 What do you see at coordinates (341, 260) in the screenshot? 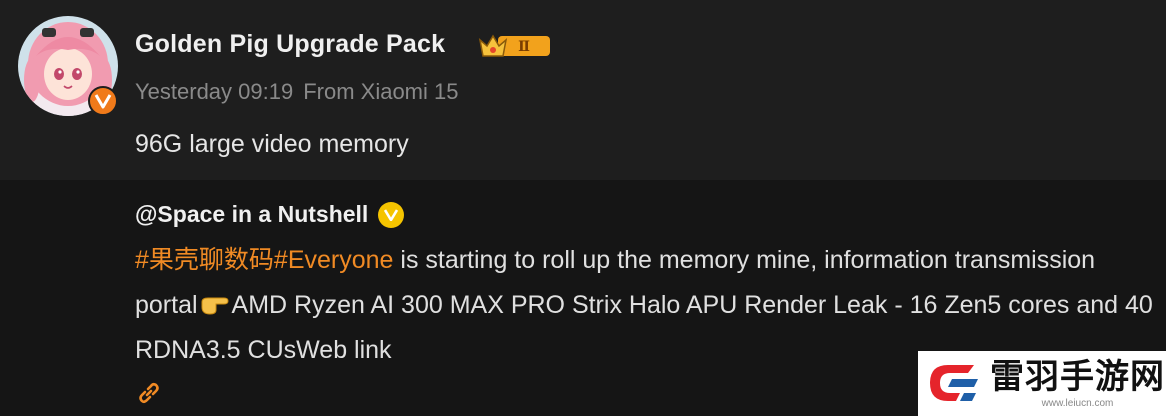
I see `hashtag-link-everyone: Everyone` at bounding box center [341, 260].